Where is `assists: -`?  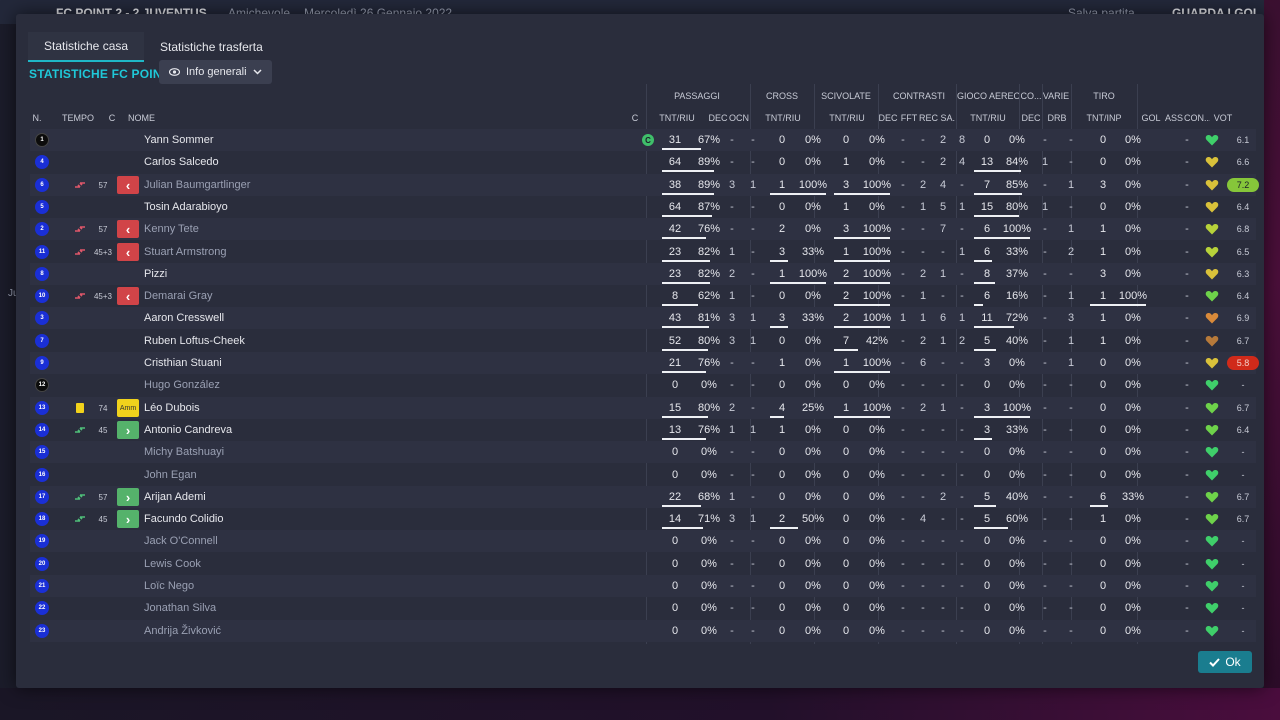
assists: - is located at coordinates (1187, 541).